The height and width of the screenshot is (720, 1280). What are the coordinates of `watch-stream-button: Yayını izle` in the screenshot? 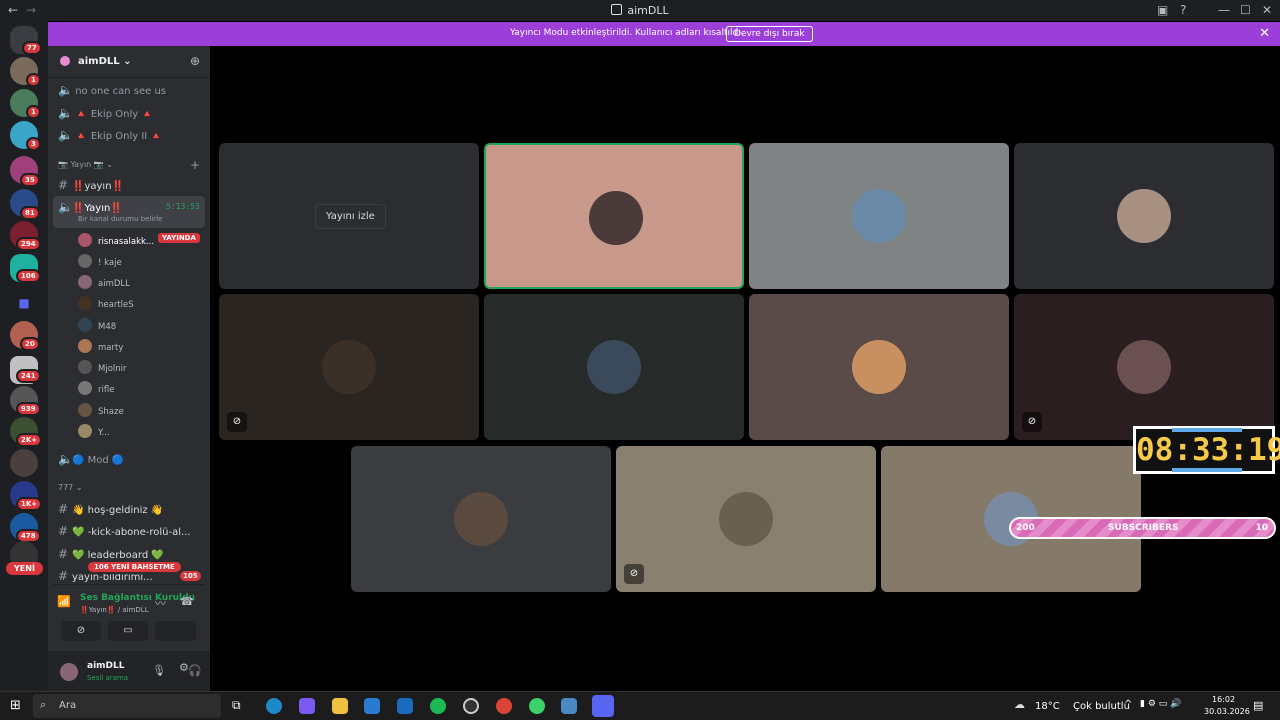 It's located at (350, 216).